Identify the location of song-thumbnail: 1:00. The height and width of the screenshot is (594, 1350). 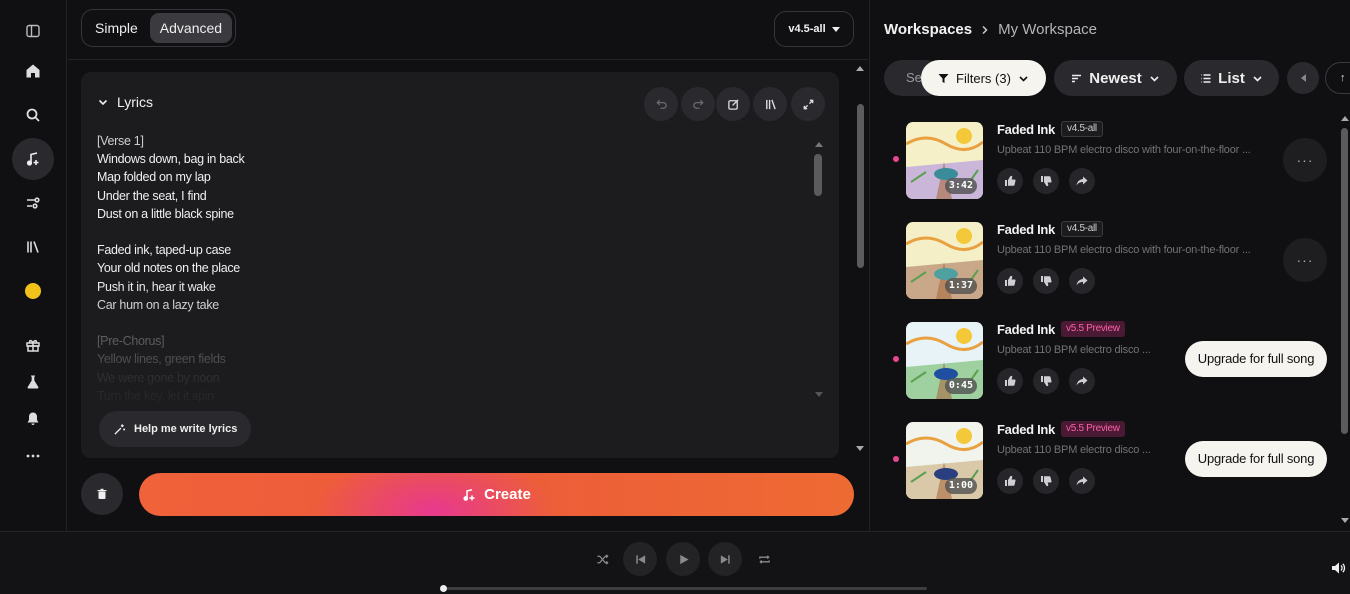
(944, 460).